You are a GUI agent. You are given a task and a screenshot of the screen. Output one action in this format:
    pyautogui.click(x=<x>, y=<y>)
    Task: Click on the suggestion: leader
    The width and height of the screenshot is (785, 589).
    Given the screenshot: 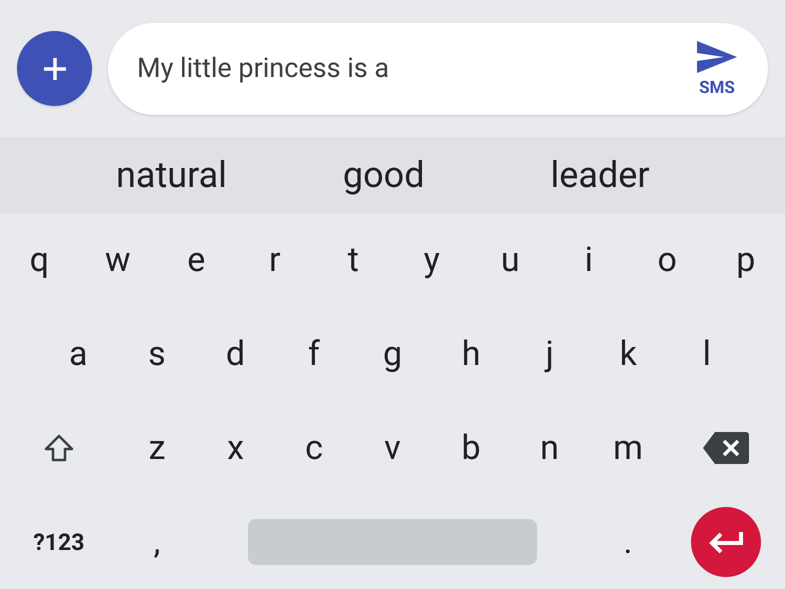 What is the action you would take?
    pyautogui.click(x=600, y=175)
    